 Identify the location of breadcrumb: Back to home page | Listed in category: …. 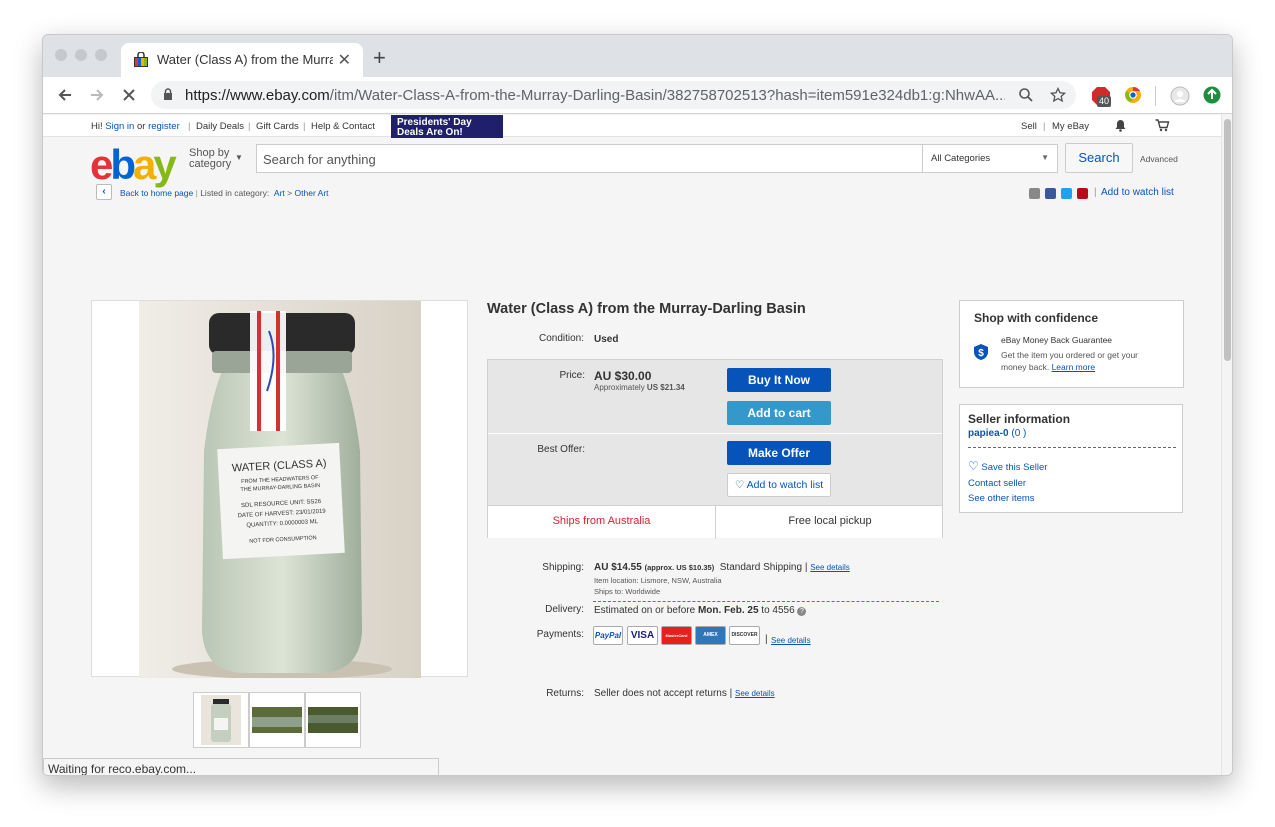
(224, 193).